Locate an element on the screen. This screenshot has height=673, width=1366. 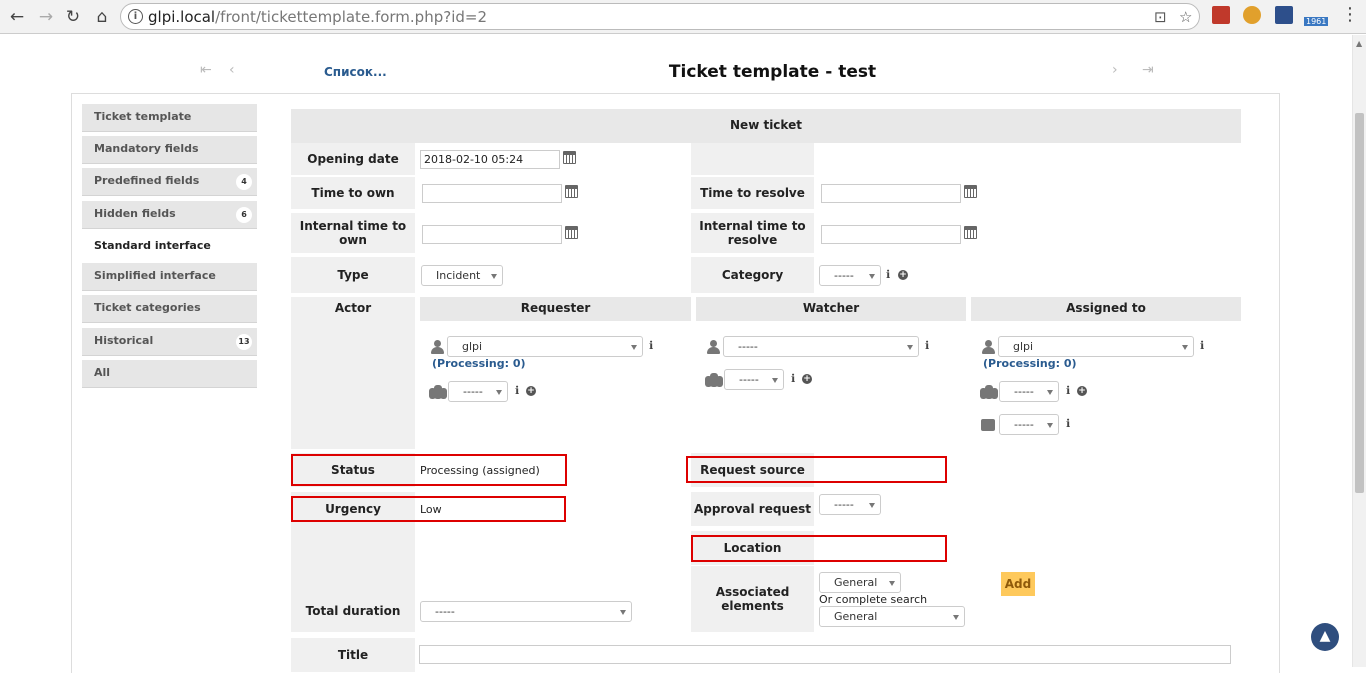
approval-request-label: Approval request is located at coordinates (752, 509).